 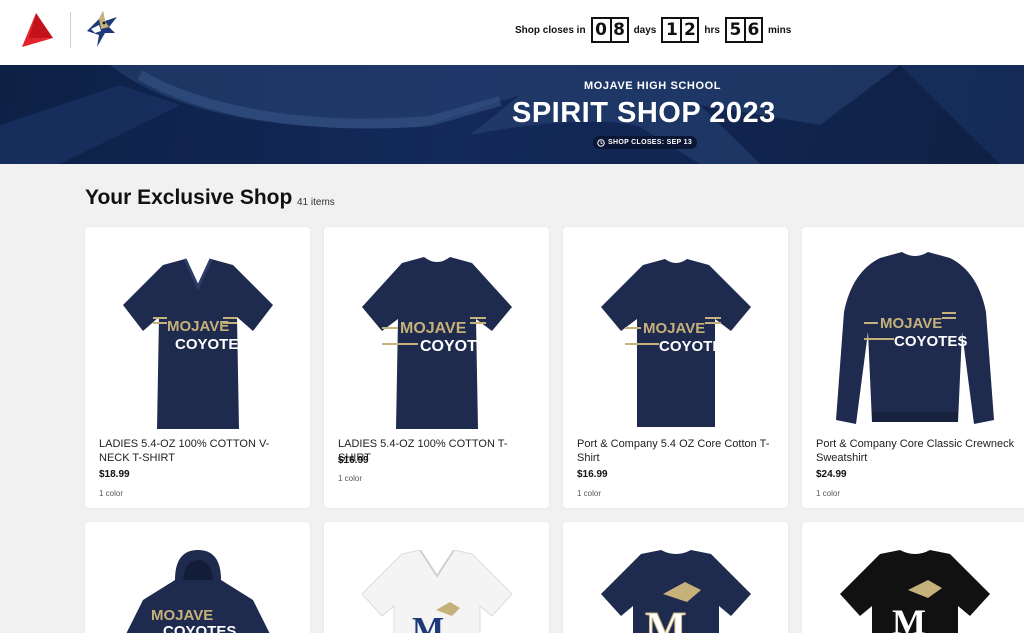 I want to click on days-label: days, so click(x=645, y=30).